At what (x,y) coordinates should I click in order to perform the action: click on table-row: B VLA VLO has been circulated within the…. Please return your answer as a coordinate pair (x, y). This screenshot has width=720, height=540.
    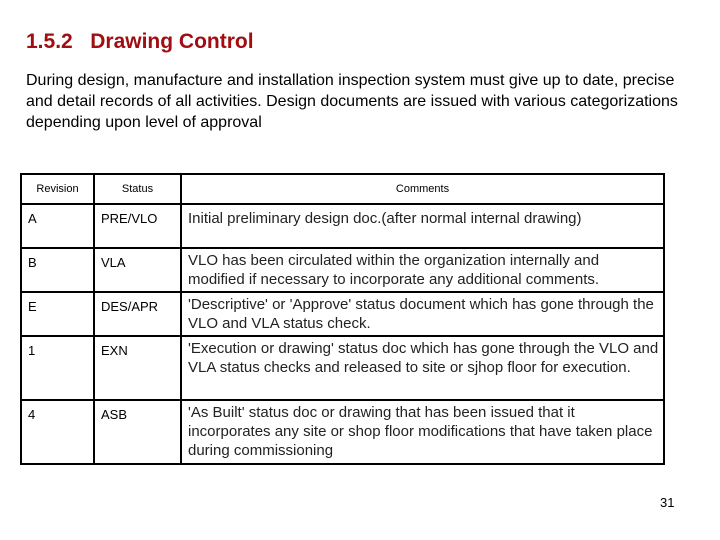
    Looking at the image, I should click on (342, 270).